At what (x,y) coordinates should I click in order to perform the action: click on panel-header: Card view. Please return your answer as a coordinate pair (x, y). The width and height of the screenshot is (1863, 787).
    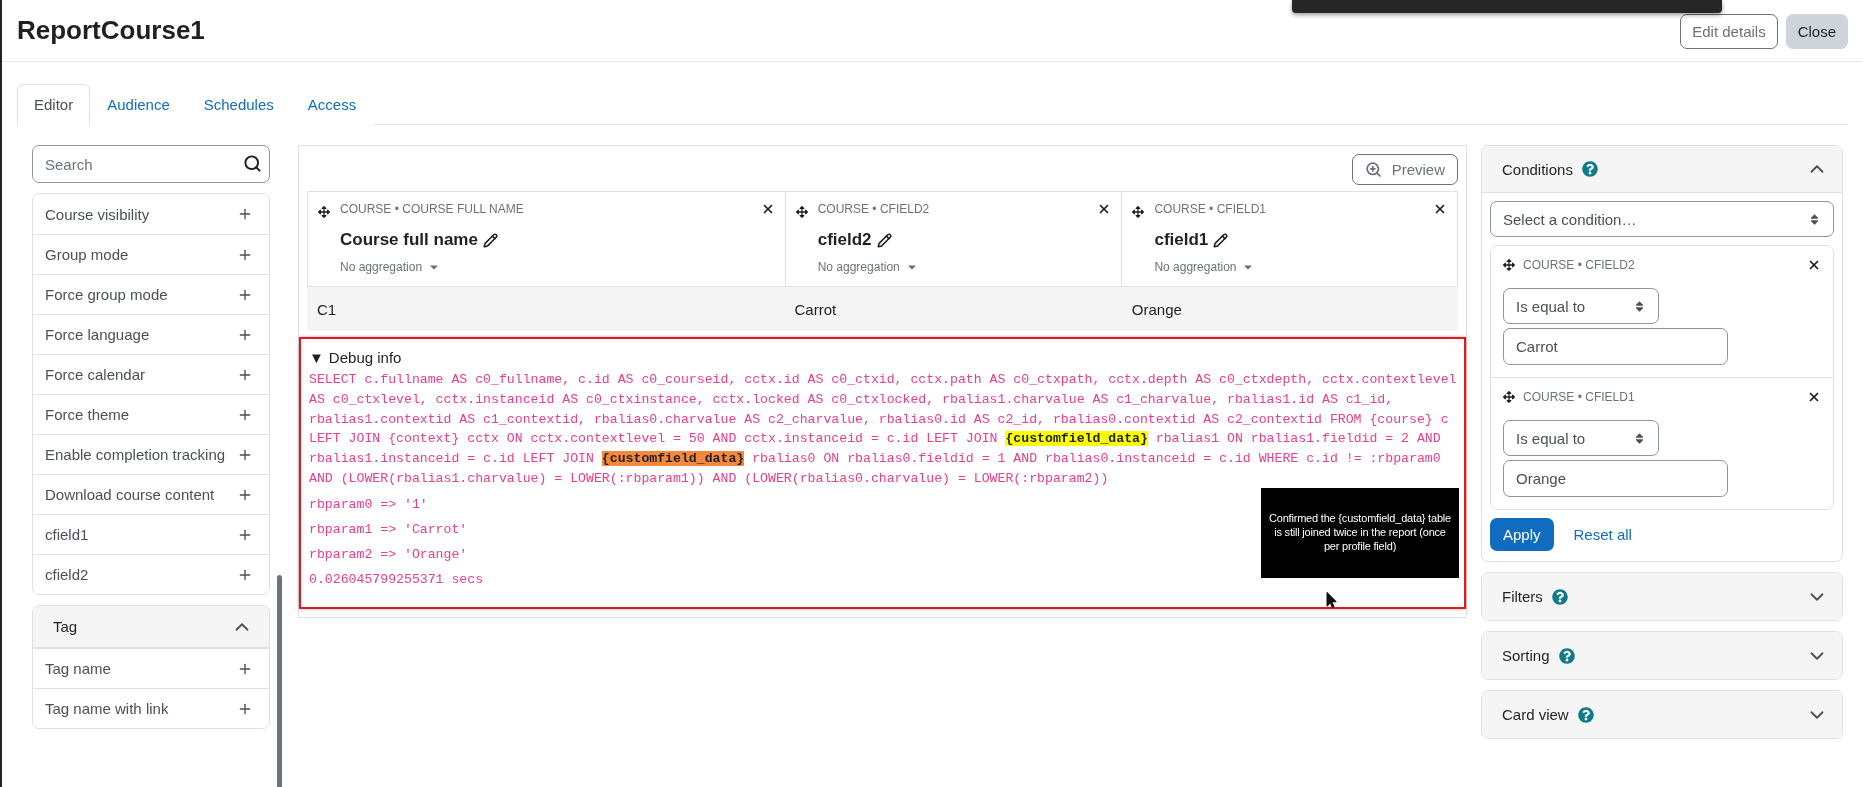
    Looking at the image, I should click on (1662, 714).